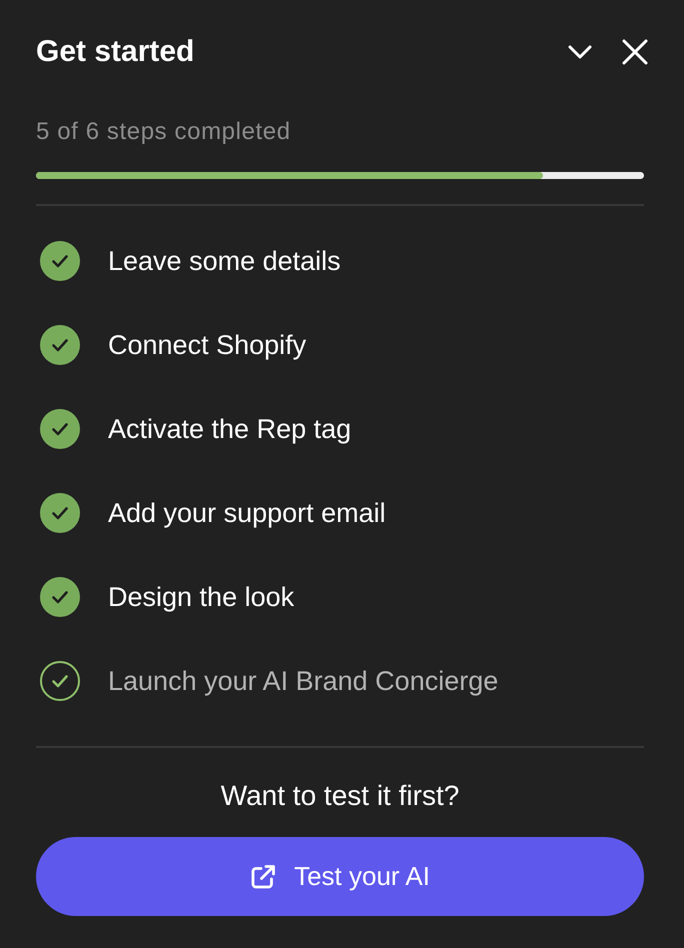 This screenshot has height=948, width=684. I want to click on test-ai-button: Test your AI, so click(340, 876).